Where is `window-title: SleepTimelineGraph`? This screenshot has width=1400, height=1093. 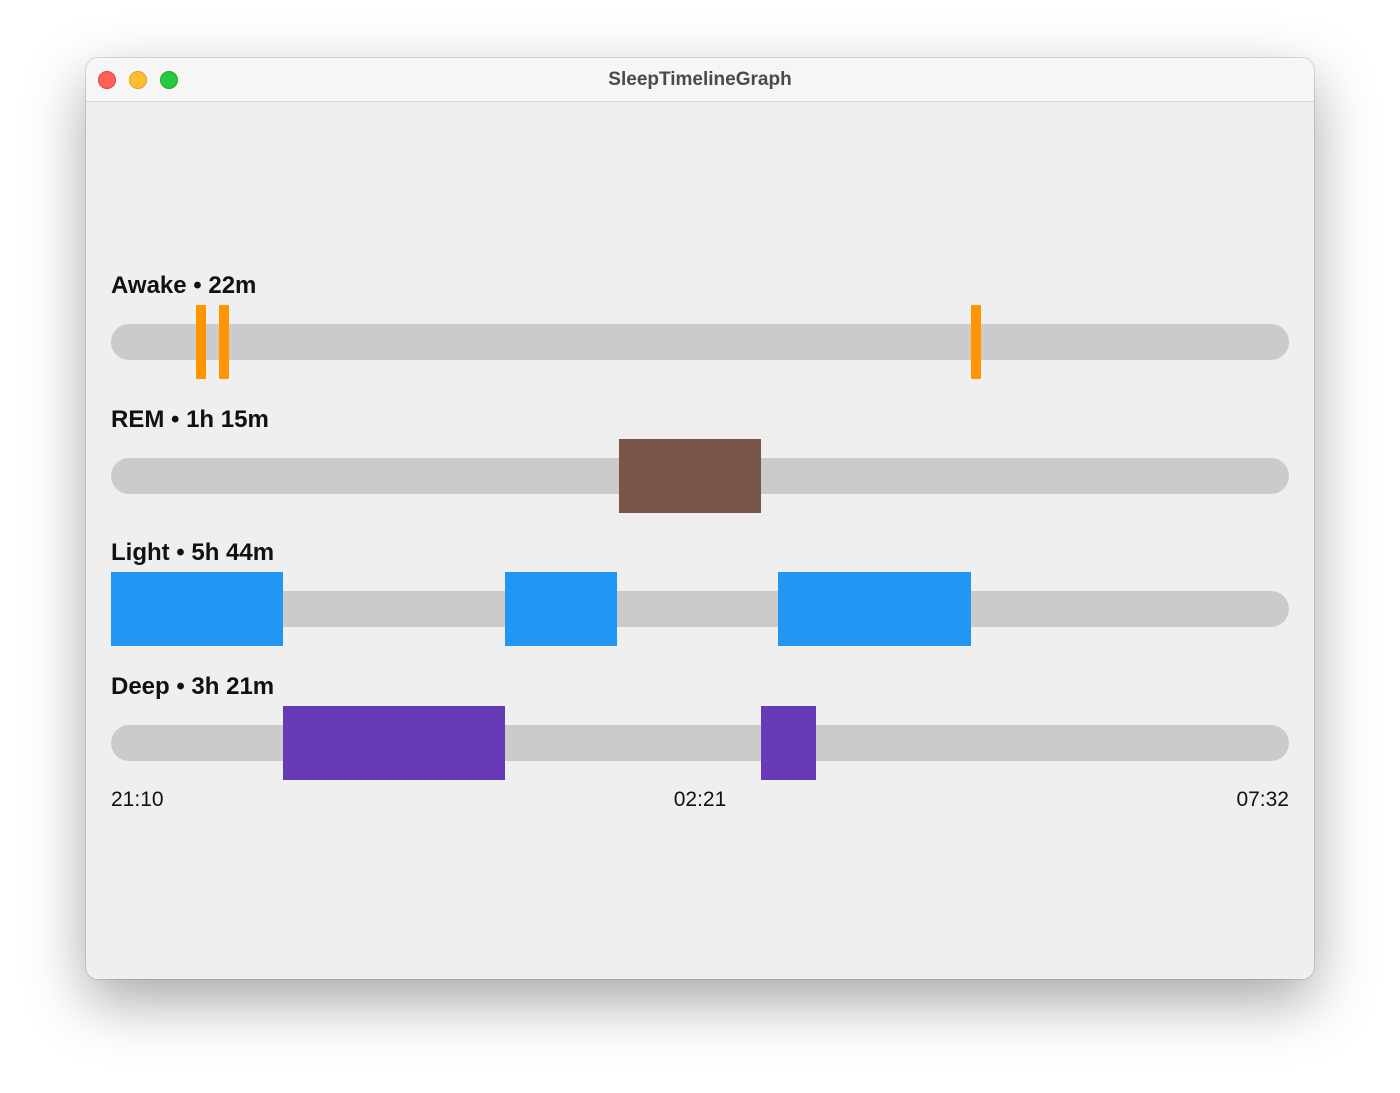
window-title: SleepTimelineGraph is located at coordinates (700, 79).